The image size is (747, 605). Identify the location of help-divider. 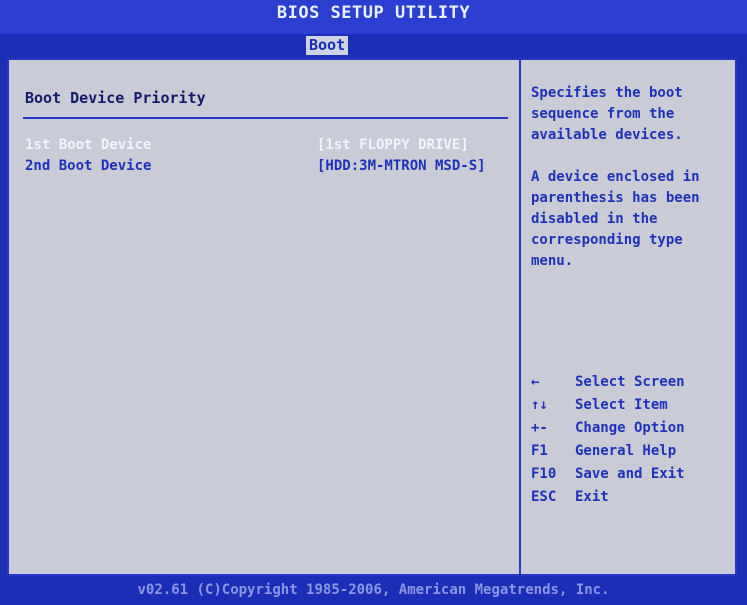
(520, 317).